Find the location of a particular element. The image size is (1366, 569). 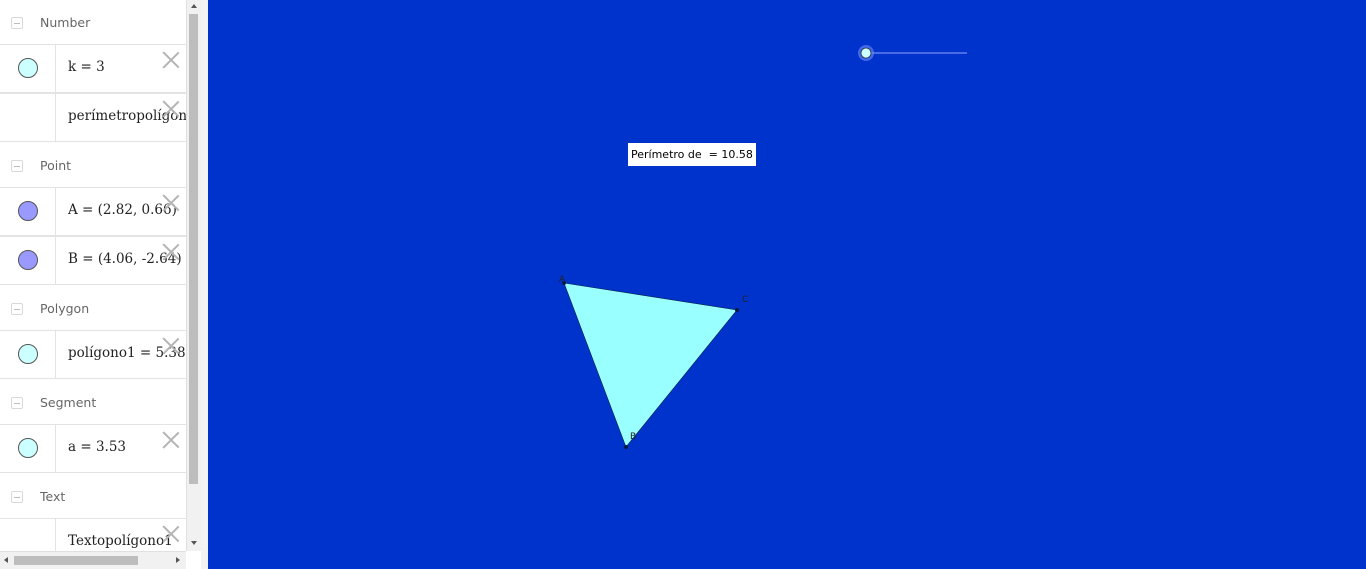

algebra-row-k: k = 3 is located at coordinates (93, 68).